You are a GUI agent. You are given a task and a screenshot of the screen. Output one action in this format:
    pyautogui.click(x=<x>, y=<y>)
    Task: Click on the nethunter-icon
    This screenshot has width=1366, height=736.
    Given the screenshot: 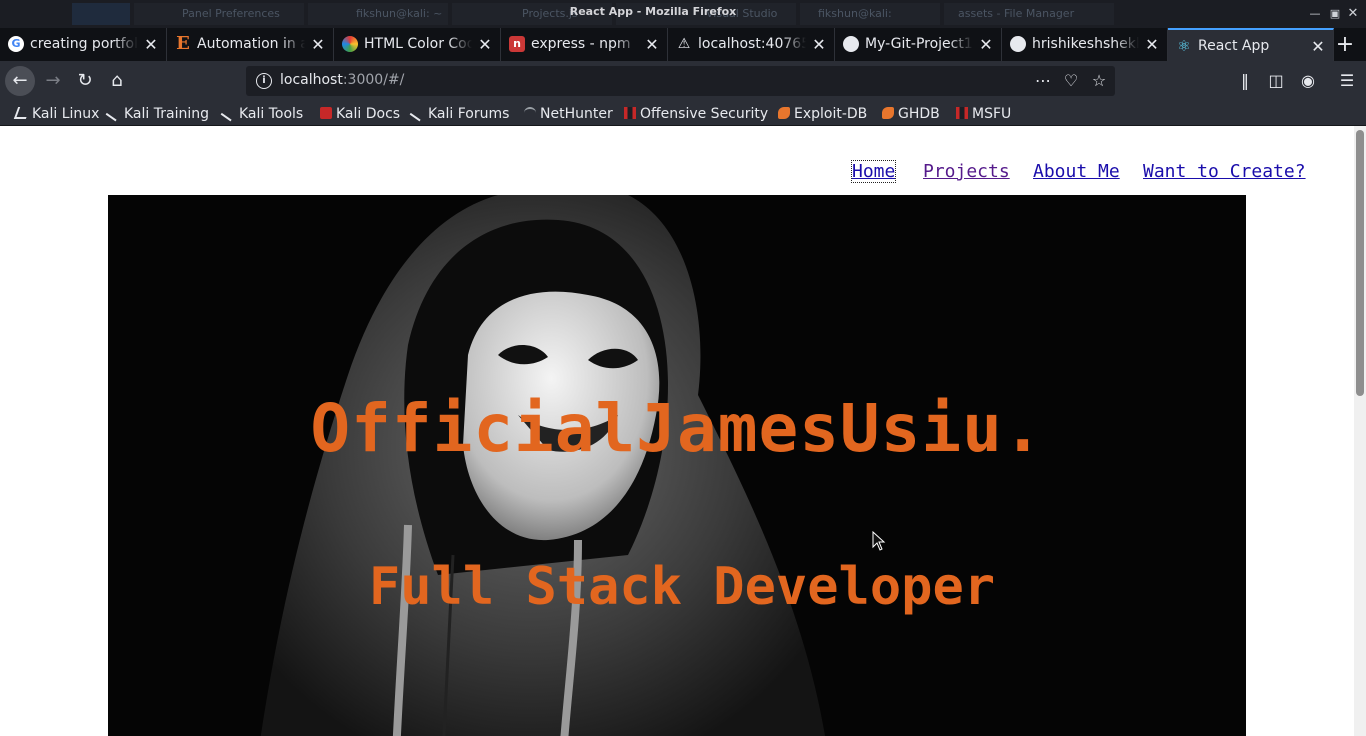 What is the action you would take?
    pyautogui.click(x=530, y=113)
    